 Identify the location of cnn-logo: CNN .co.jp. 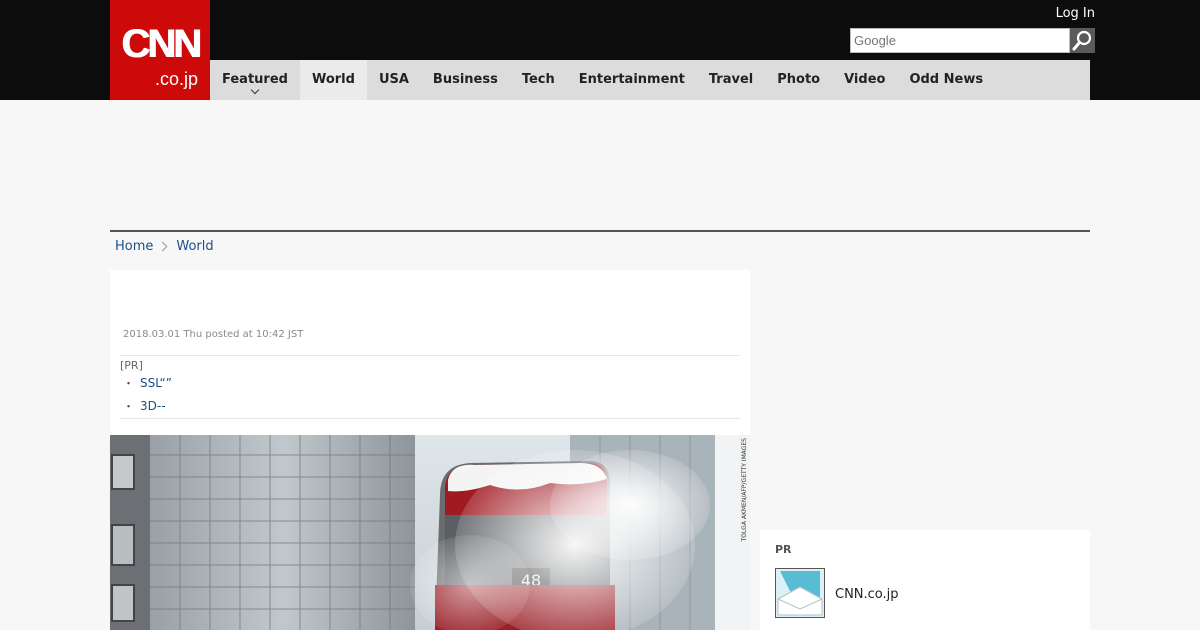
(160, 50).